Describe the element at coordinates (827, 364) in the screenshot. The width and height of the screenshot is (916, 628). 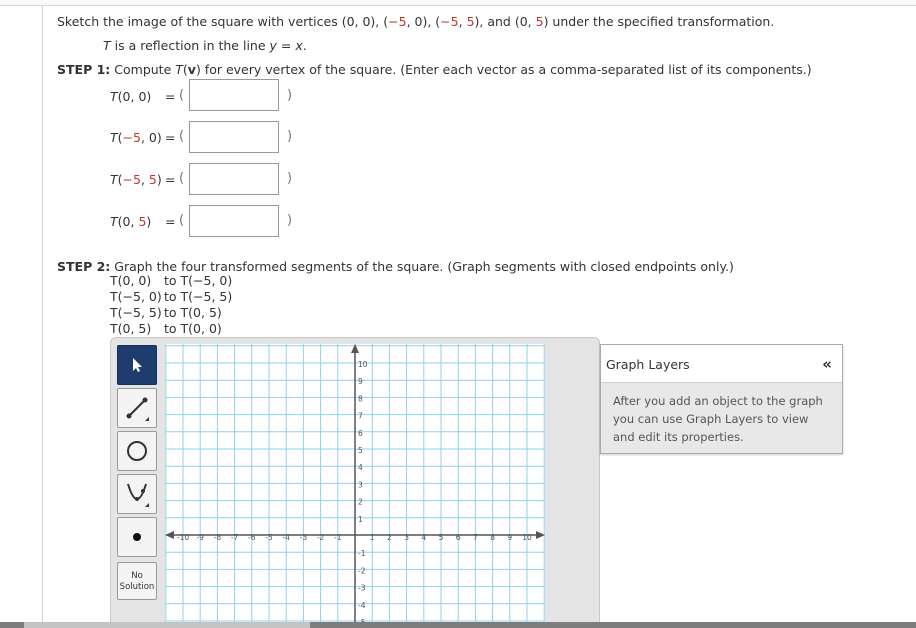
I see `collapse-chevron-icon: «` at that location.